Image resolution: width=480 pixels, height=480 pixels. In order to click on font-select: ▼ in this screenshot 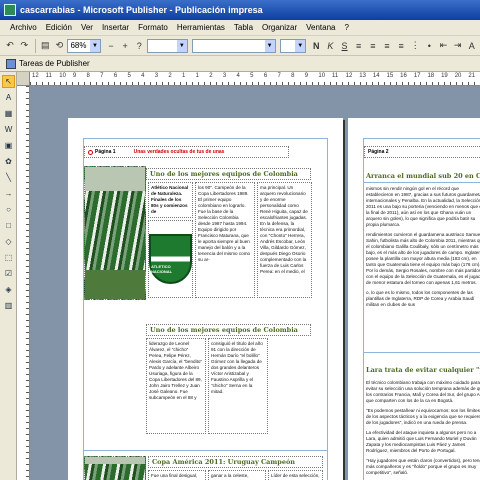, I will do `click(233, 45)`.